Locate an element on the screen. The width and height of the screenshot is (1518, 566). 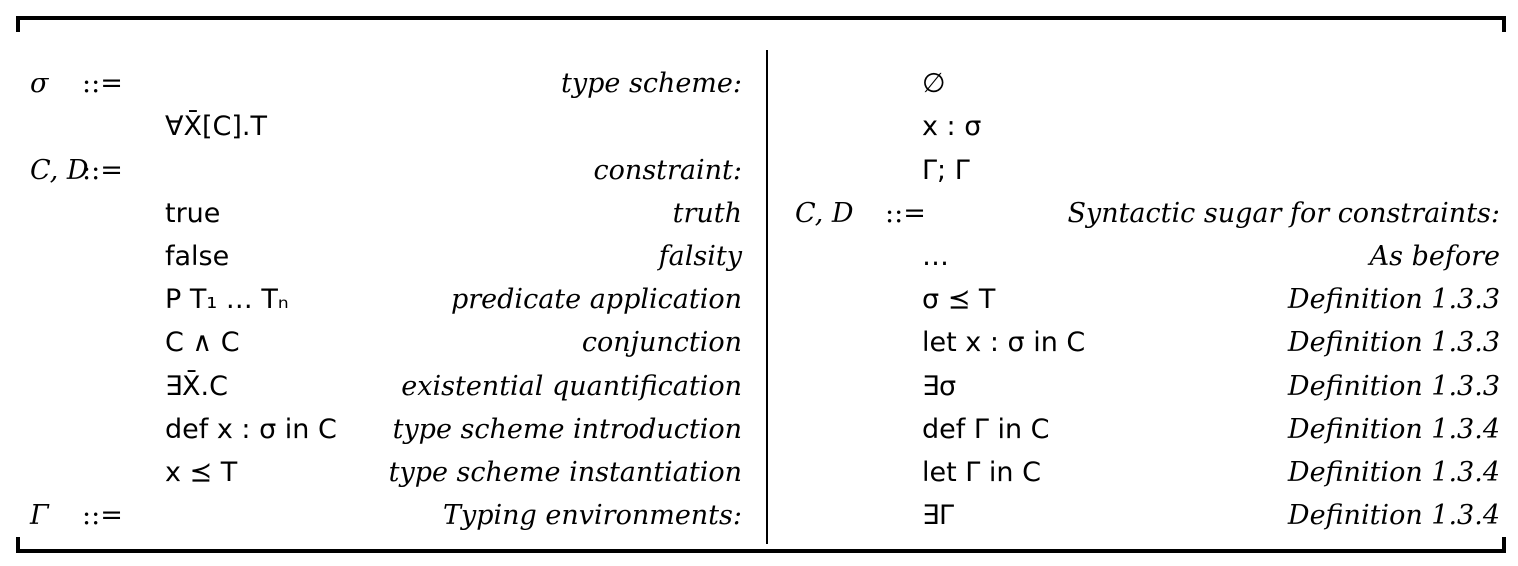
right-grammar-row: σ ⪯ T Definition 1.3.3 is located at coordinates (750, 300).